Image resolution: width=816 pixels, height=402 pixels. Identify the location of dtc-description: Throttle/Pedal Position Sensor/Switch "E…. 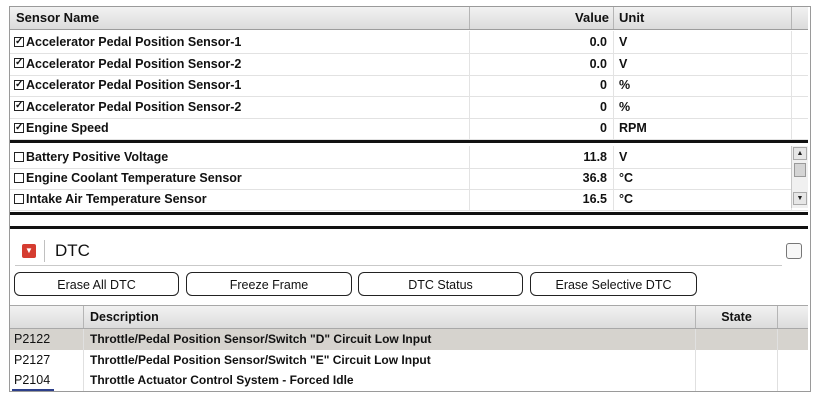
(390, 360).